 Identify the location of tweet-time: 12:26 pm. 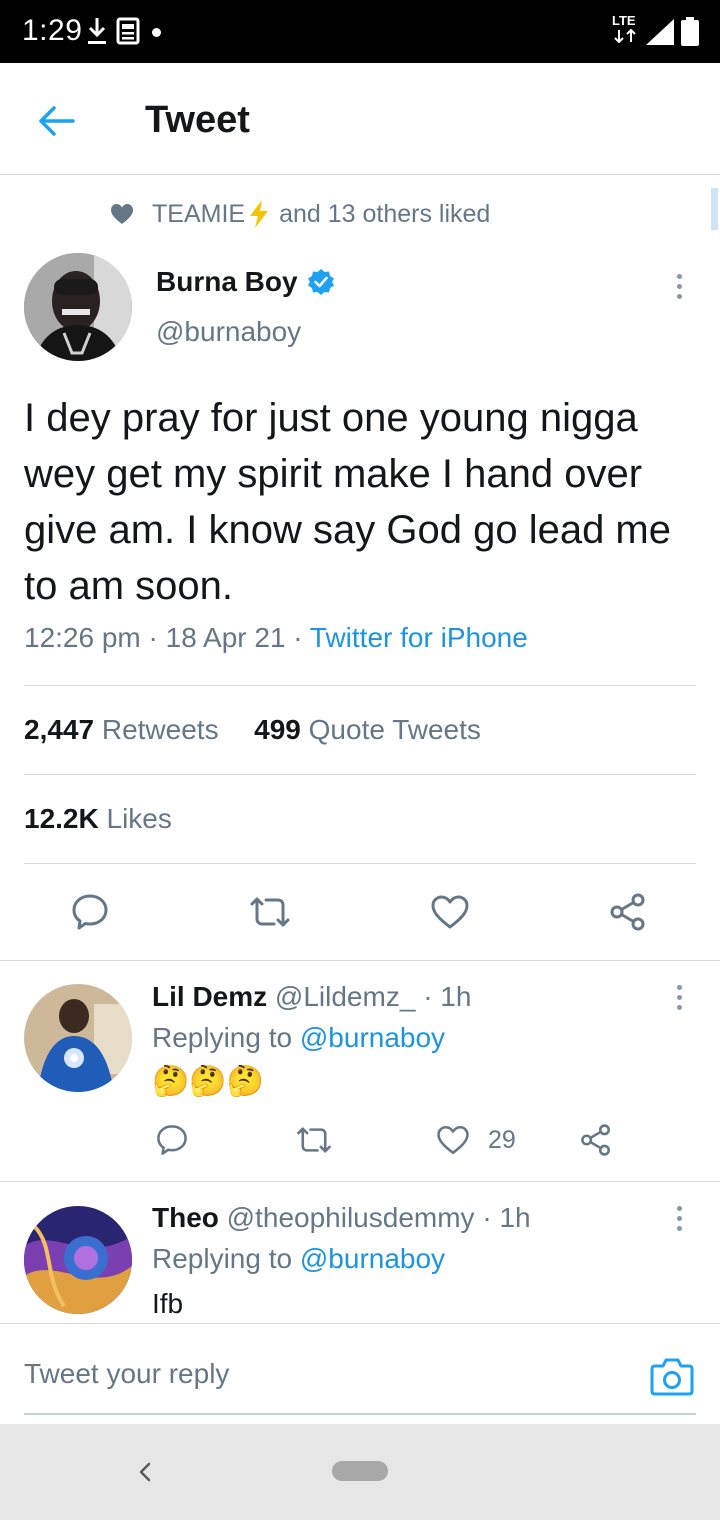
(82, 637).